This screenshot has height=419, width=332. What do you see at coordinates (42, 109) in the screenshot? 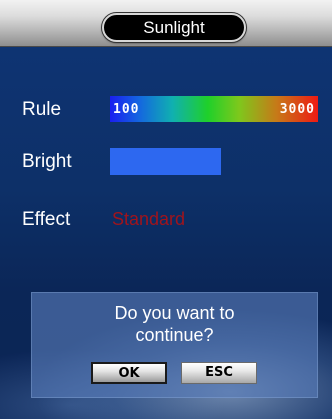
I see `rule-label: Rule` at bounding box center [42, 109].